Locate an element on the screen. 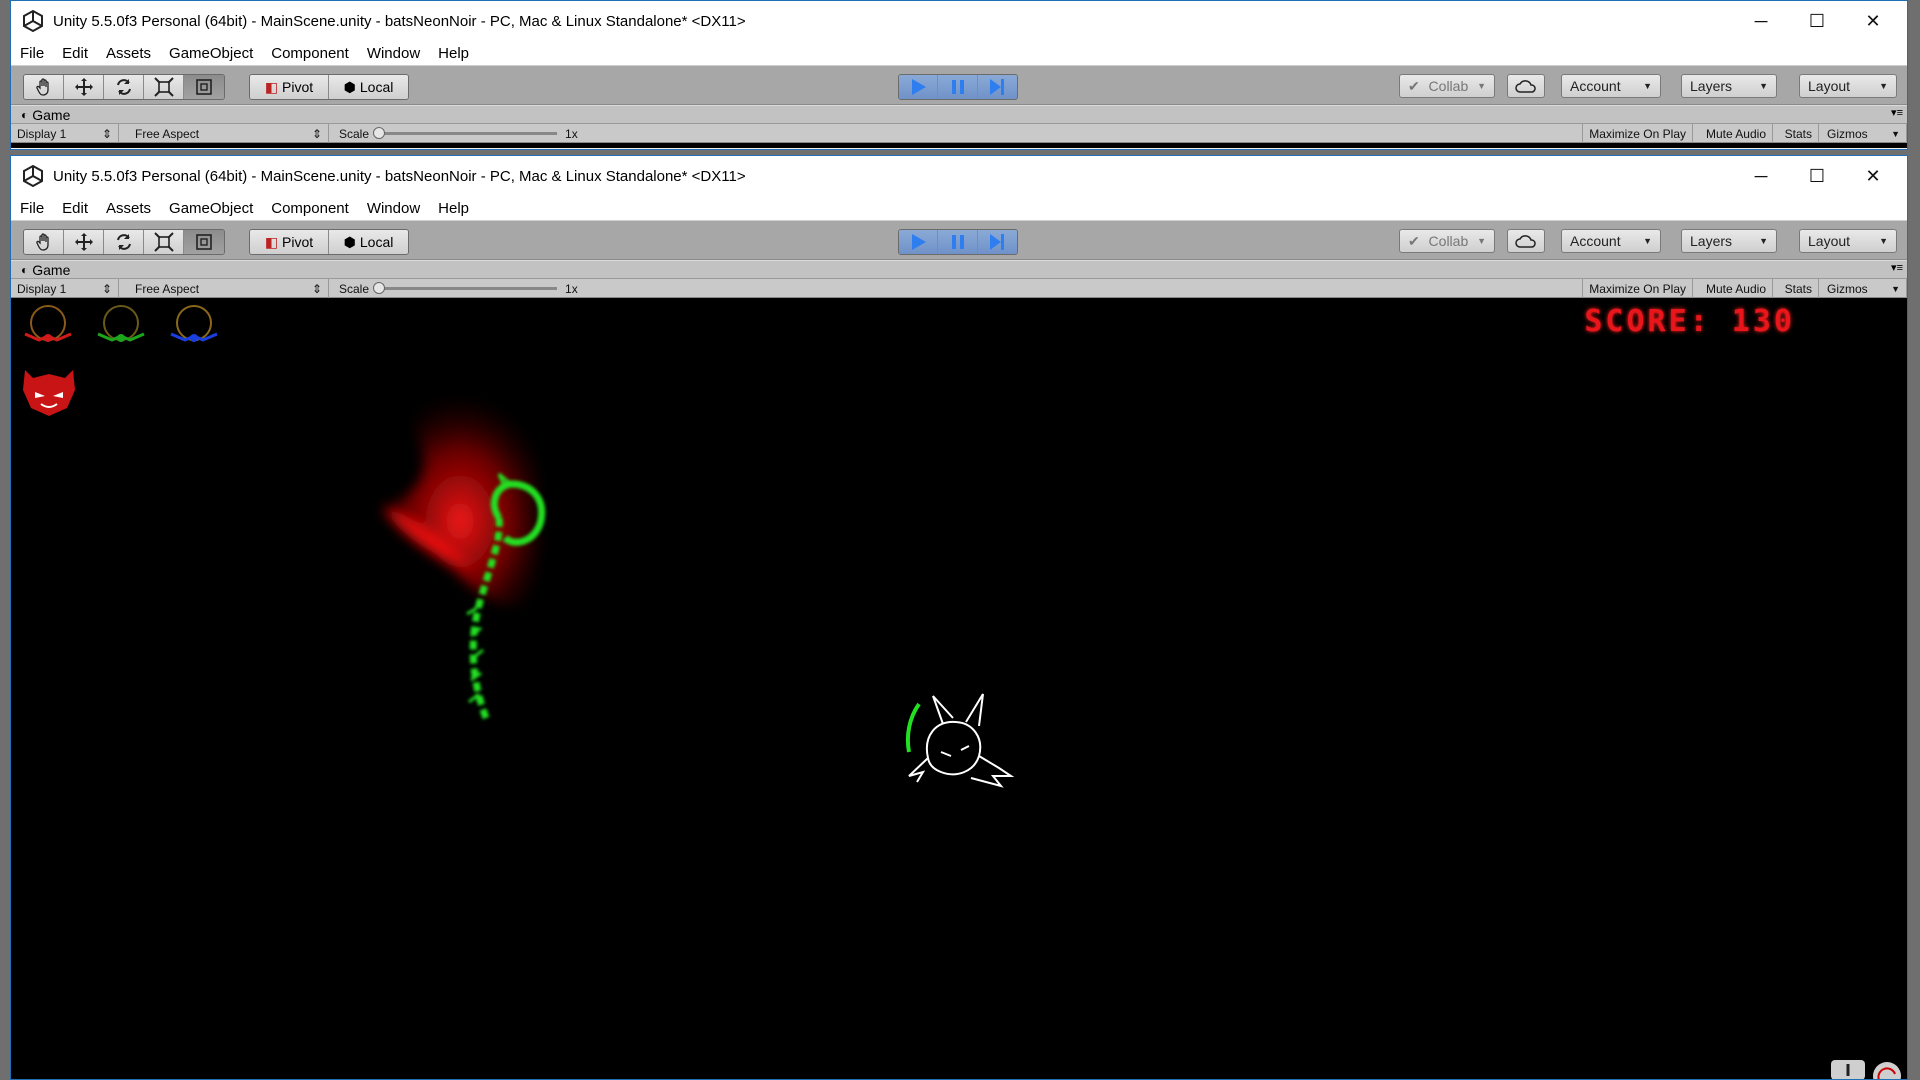 The image size is (1920, 1080). updown-icon: ⇕ is located at coordinates (106, 133).